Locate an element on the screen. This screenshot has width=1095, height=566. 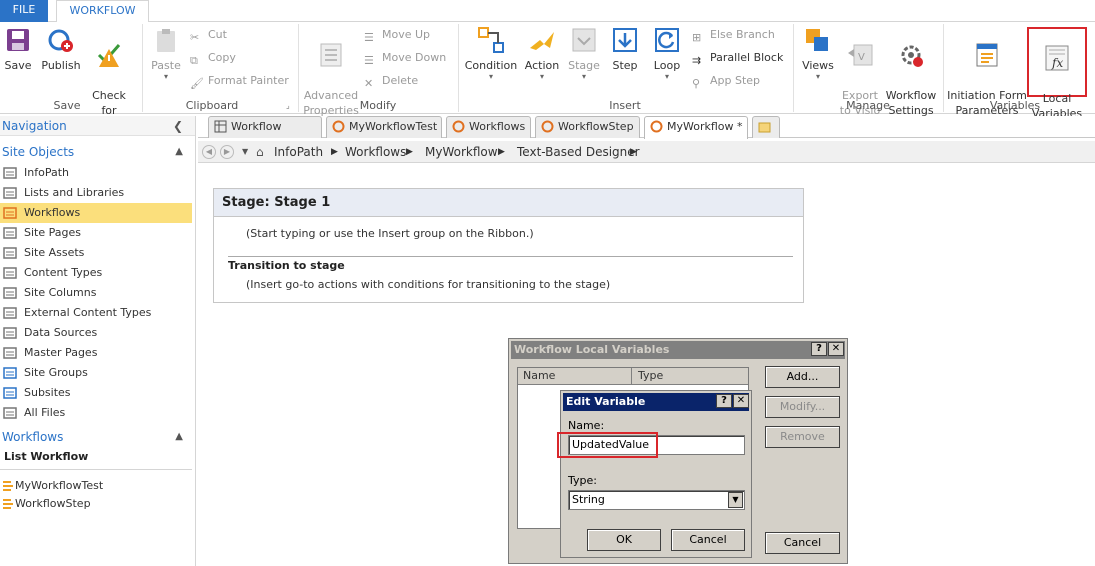
tab-workflowstep: WorkflowStep is located at coordinates (587, 127).